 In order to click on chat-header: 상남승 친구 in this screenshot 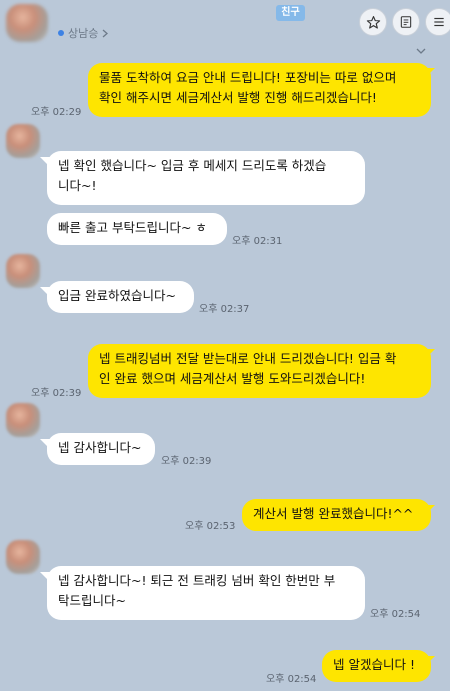, I will do `click(225, 22)`.